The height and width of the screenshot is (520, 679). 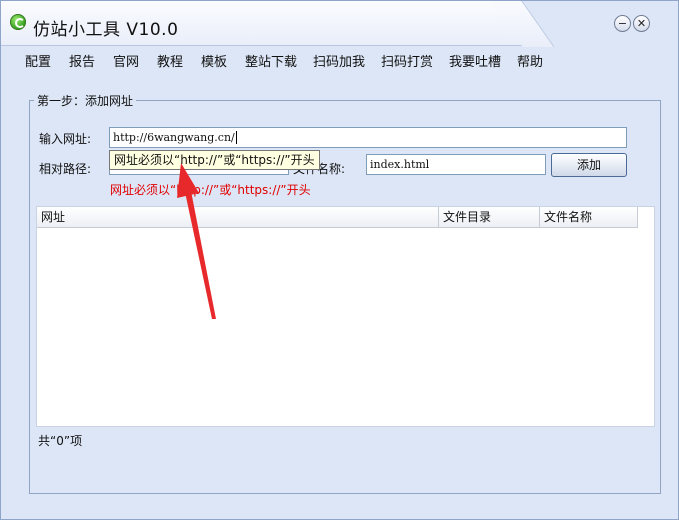 What do you see at coordinates (174, 137) in the screenshot?
I see `url-input-value: http://6wangwang.cn/` at bounding box center [174, 137].